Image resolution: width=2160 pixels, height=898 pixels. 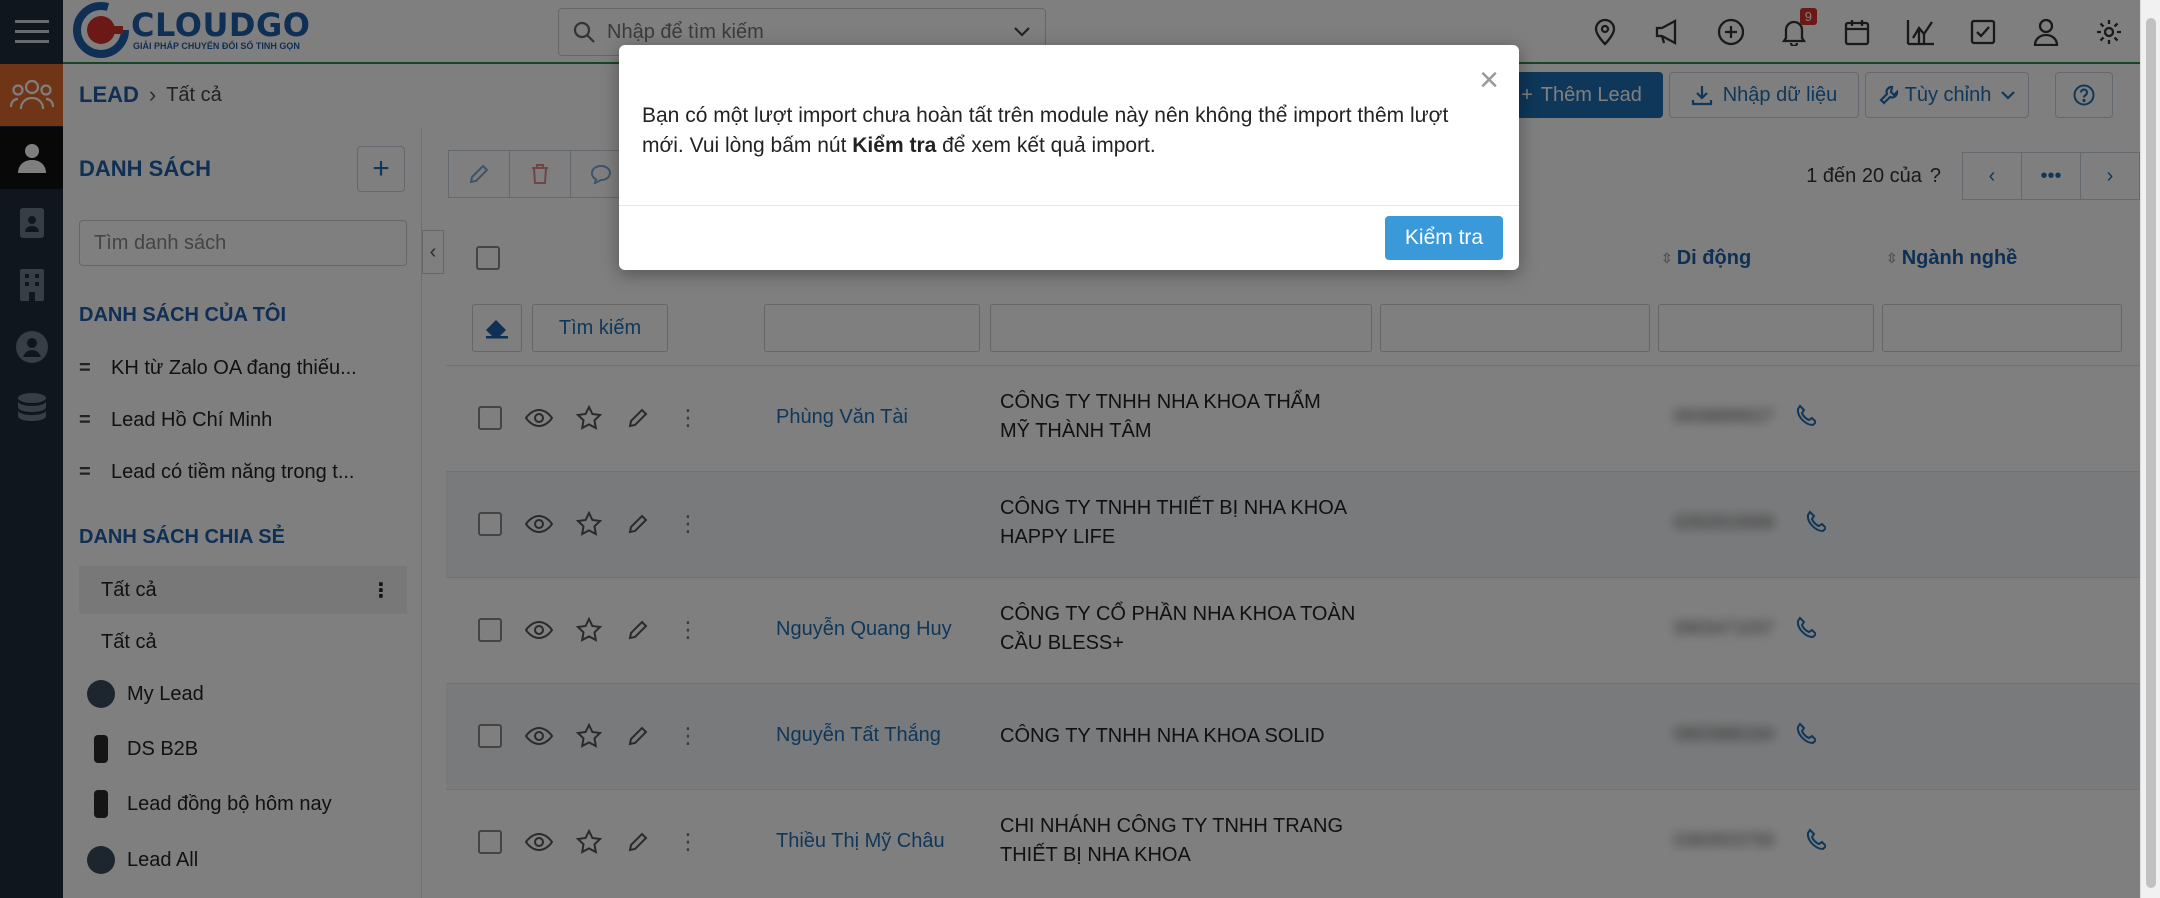 I want to click on check-button-label: Kiểm tra, so click(x=1444, y=237).